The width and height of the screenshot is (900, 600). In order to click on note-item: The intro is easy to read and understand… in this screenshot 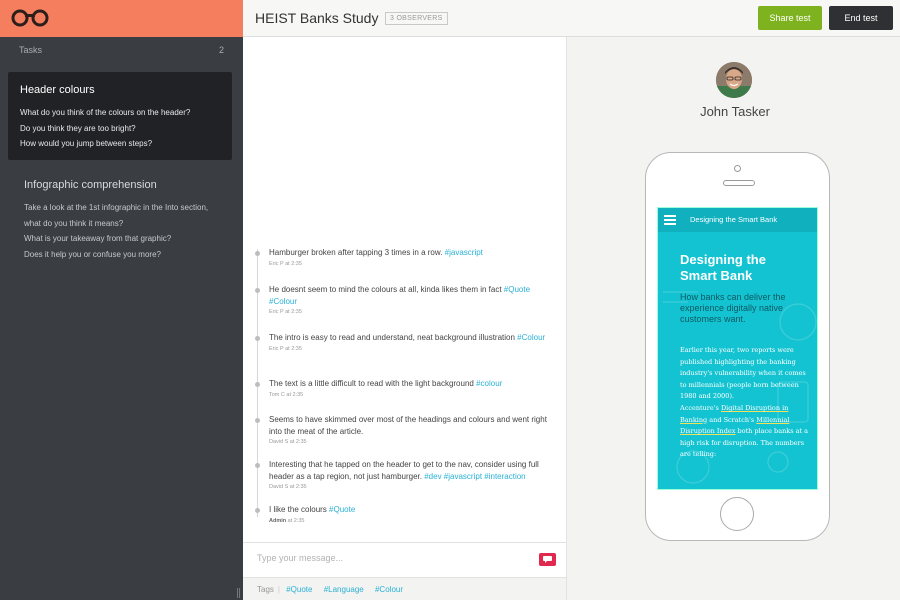, I will do `click(407, 342)`.